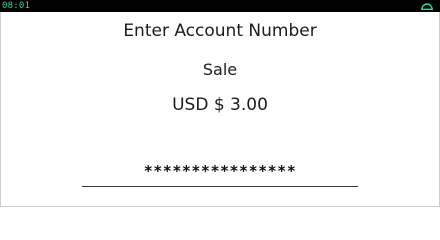 The width and height of the screenshot is (440, 240). I want to click on transaction-type: Sale, so click(220, 69).